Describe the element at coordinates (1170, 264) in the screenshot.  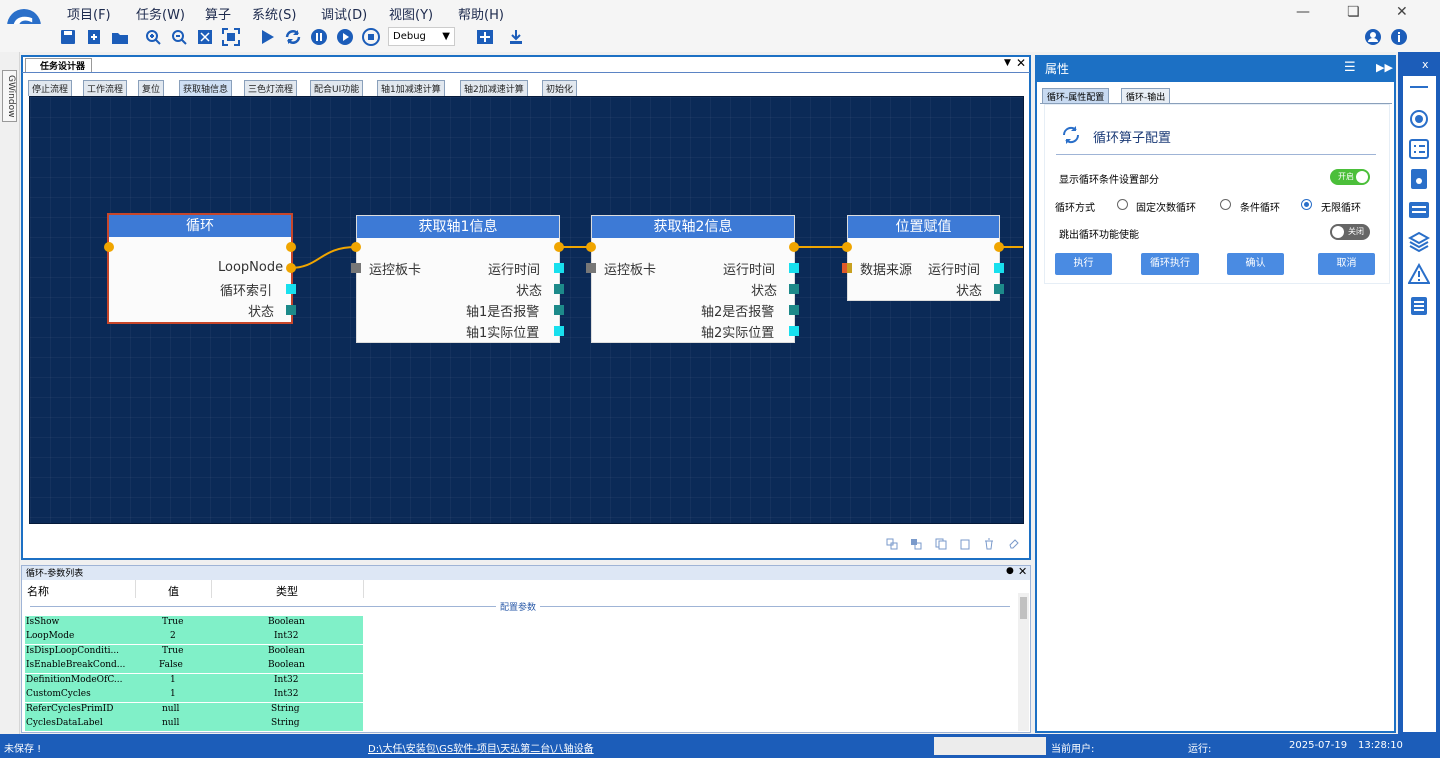
I see `loop-execute-button: 循环执行` at that location.